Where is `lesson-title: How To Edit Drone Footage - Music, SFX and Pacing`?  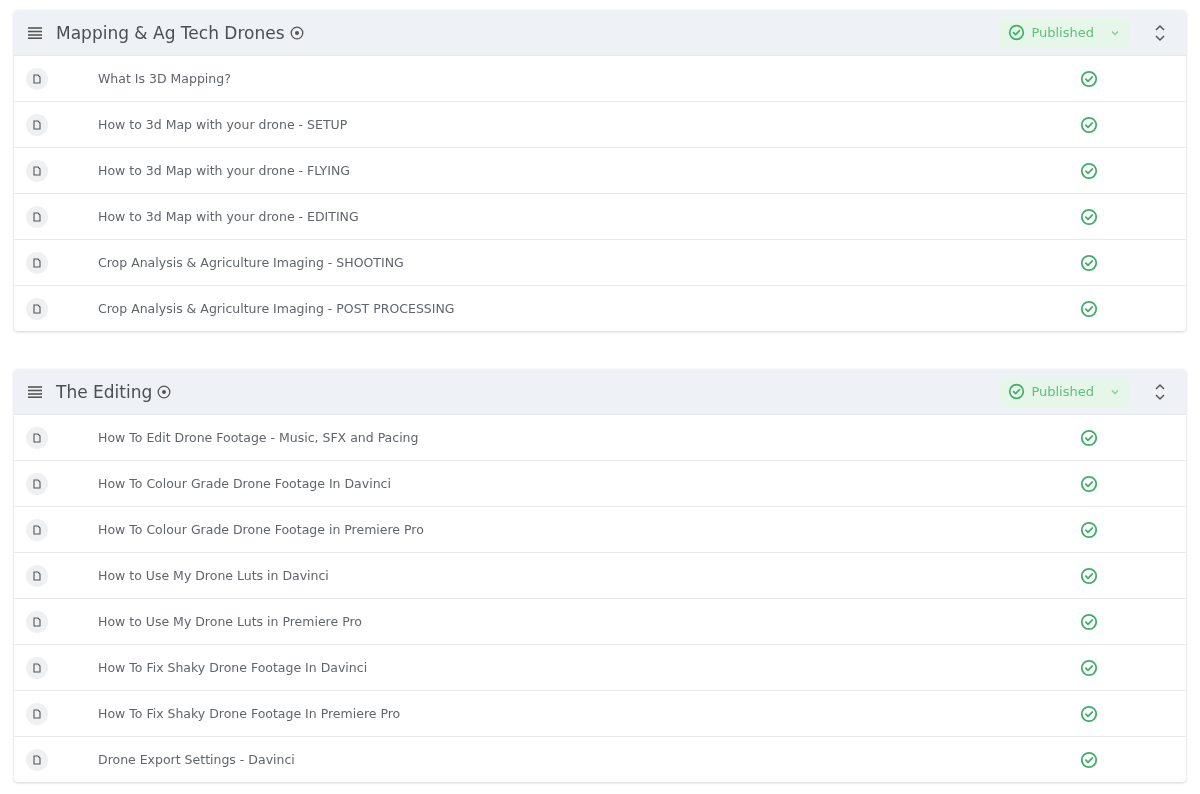 lesson-title: How To Edit Drone Footage - Music, SFX and Pacing is located at coordinates (259, 437).